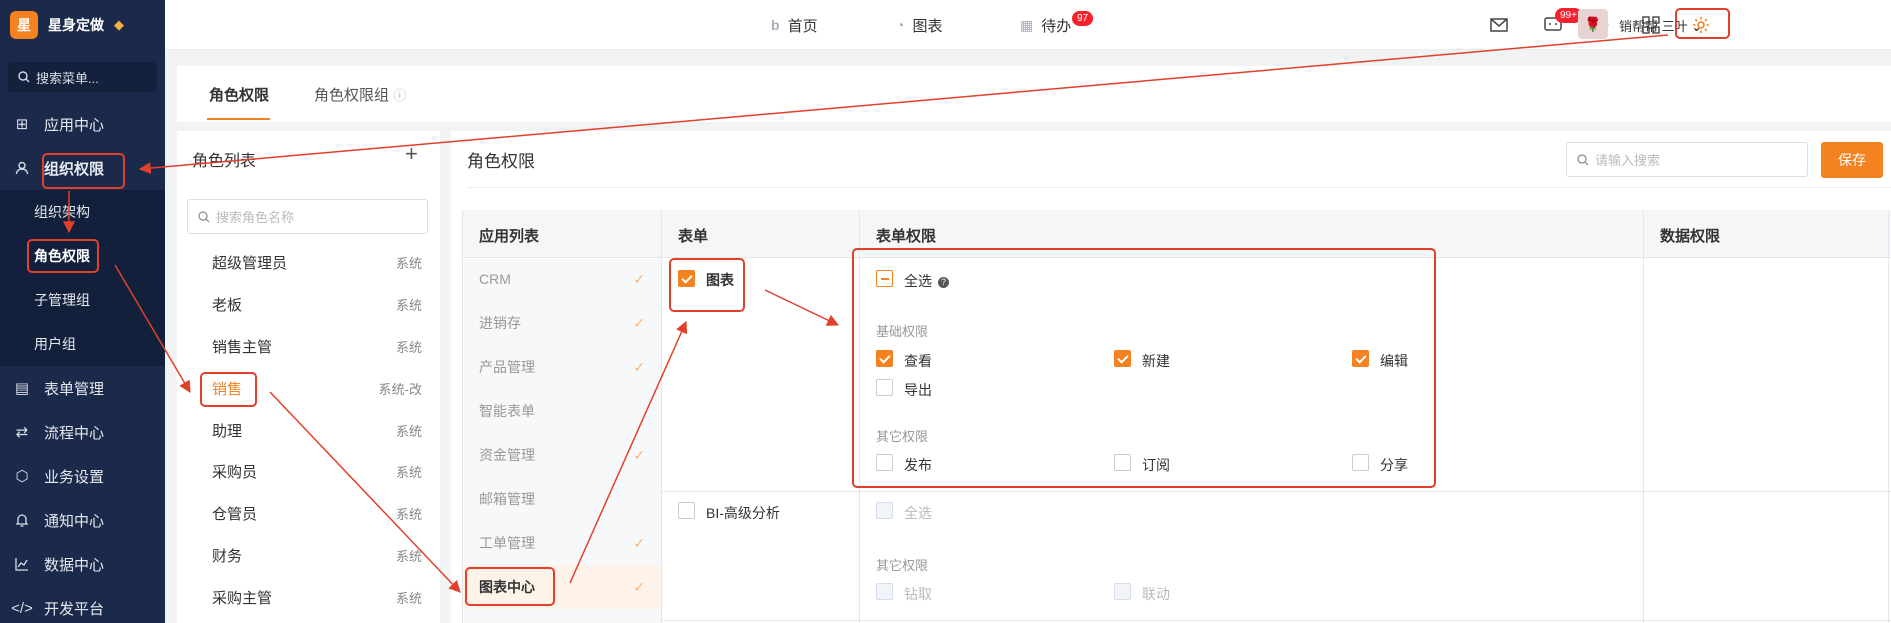  What do you see at coordinates (317, 430) in the screenshot?
I see `role-item: 助理 系统` at bounding box center [317, 430].